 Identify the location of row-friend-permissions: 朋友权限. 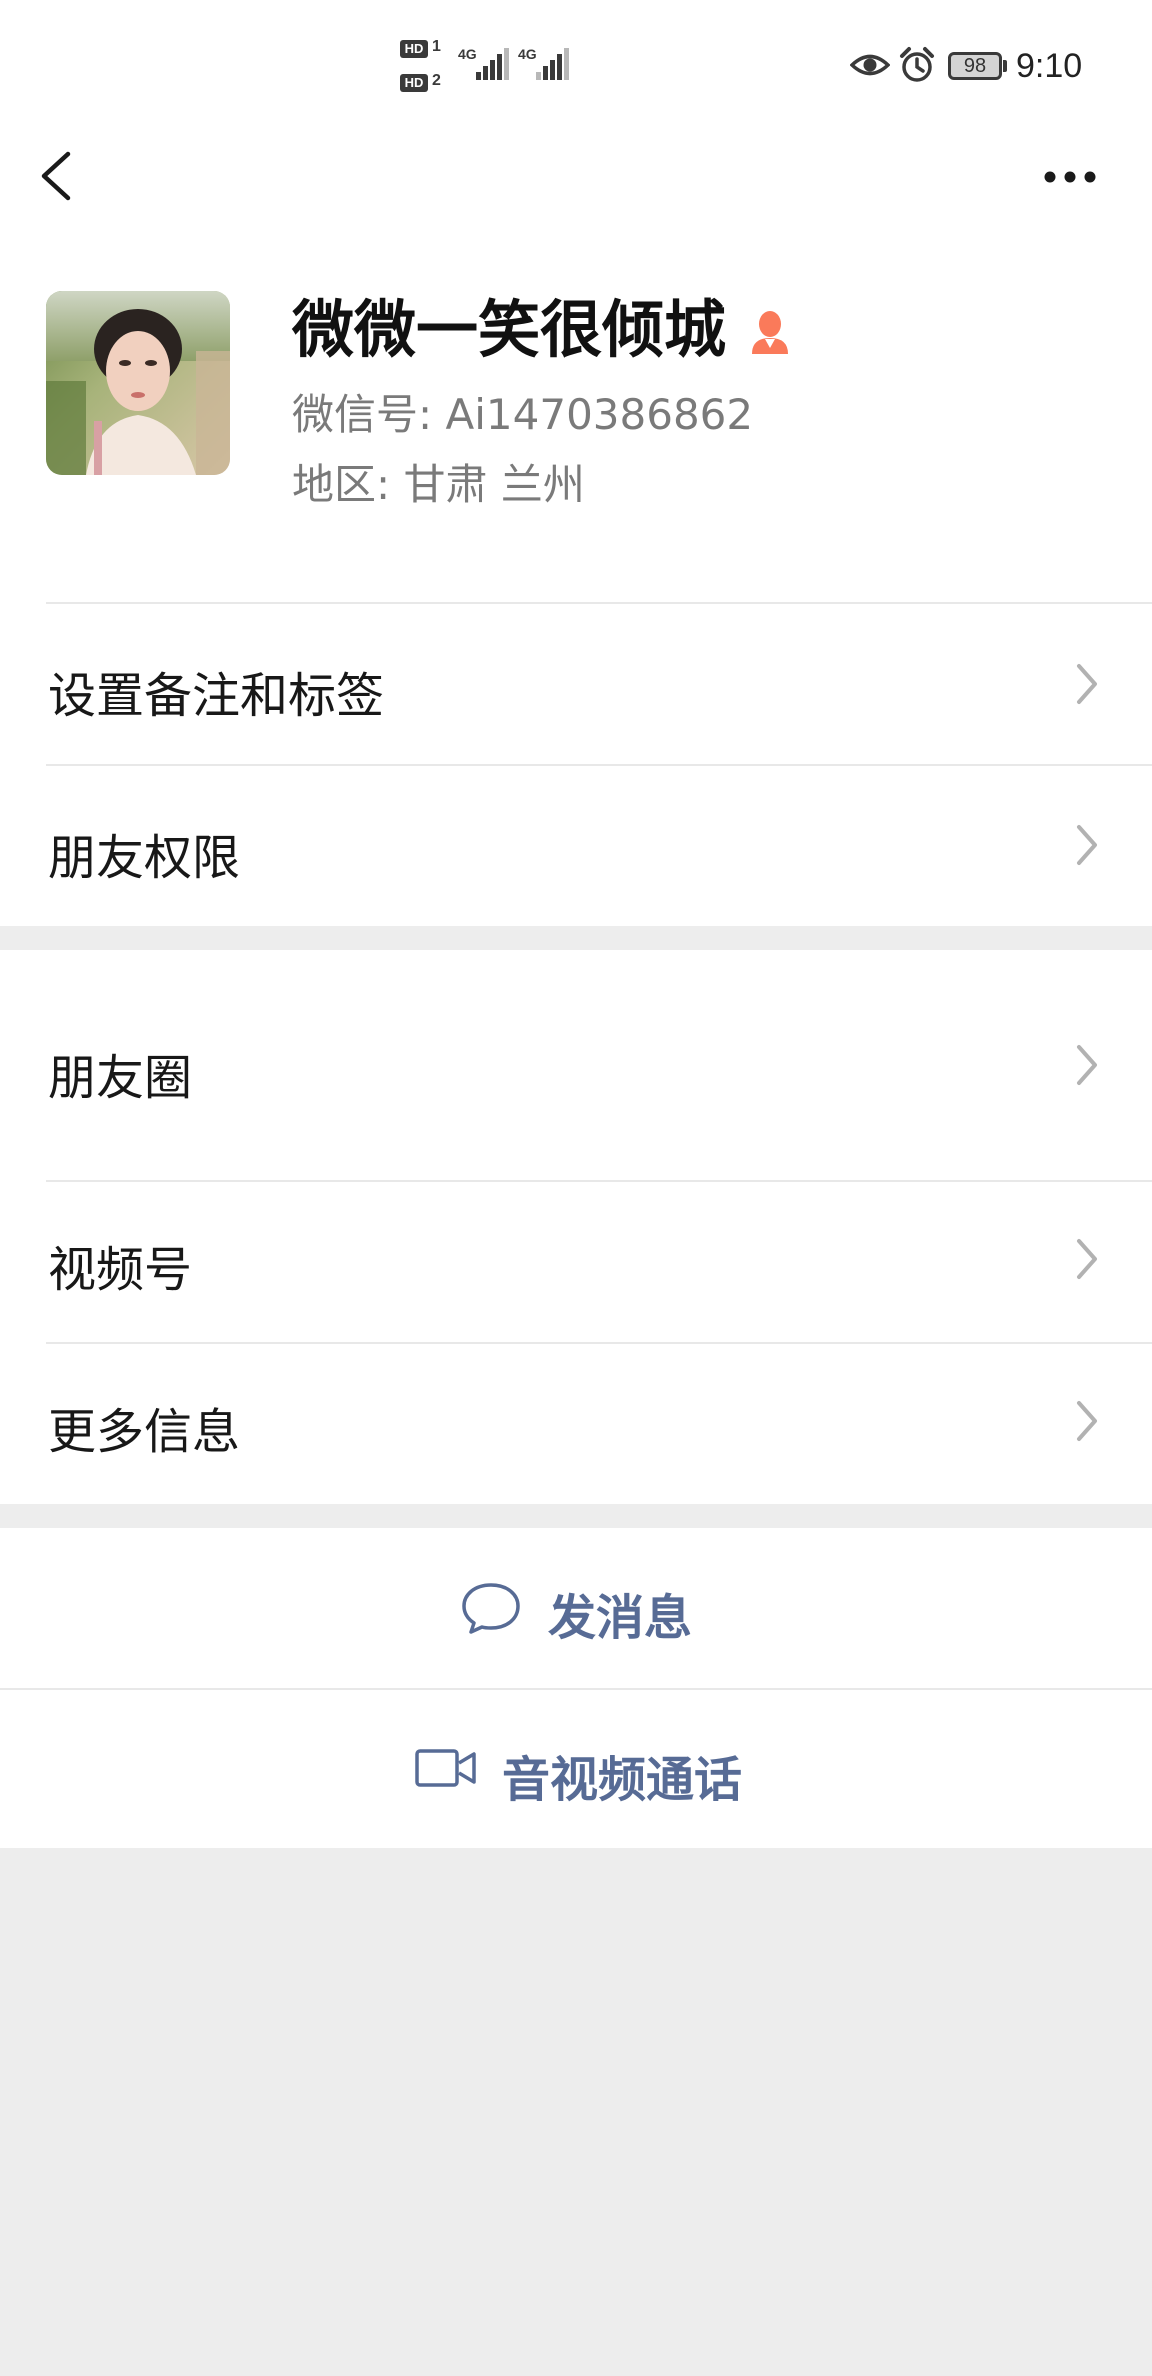
(576, 846).